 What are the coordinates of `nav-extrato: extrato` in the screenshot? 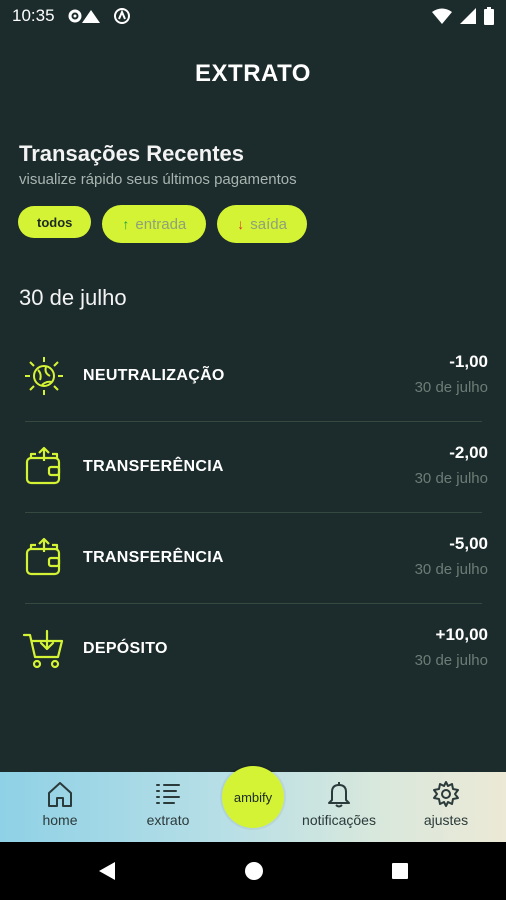 It's located at (168, 808).